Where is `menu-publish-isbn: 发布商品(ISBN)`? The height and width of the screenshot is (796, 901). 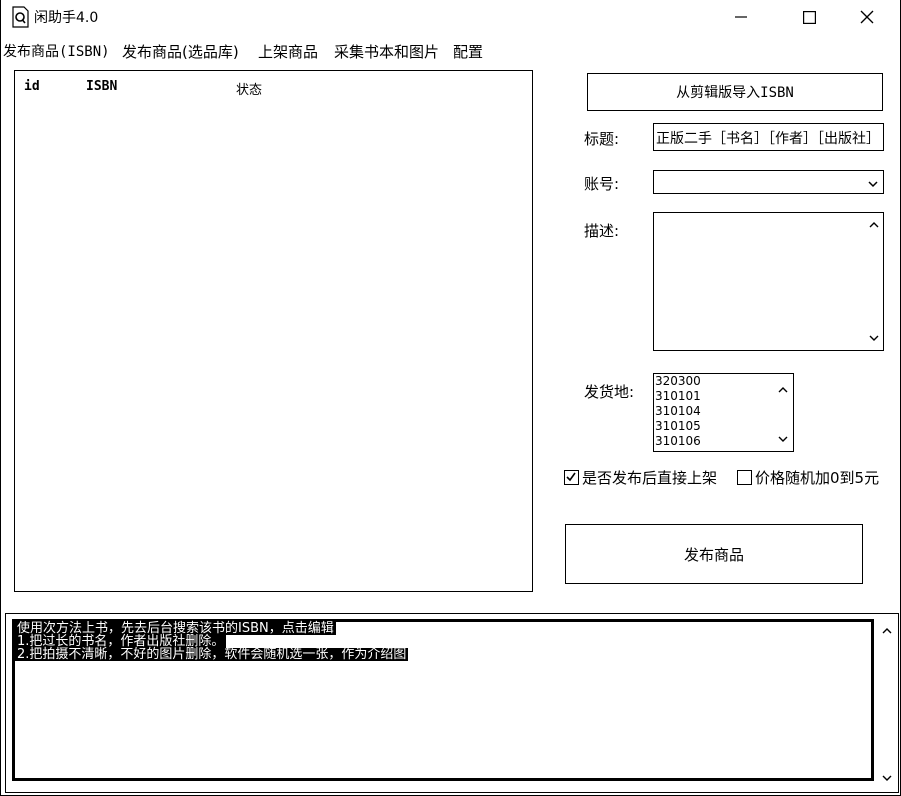 menu-publish-isbn: 发布商品(ISBN) is located at coordinates (56, 51).